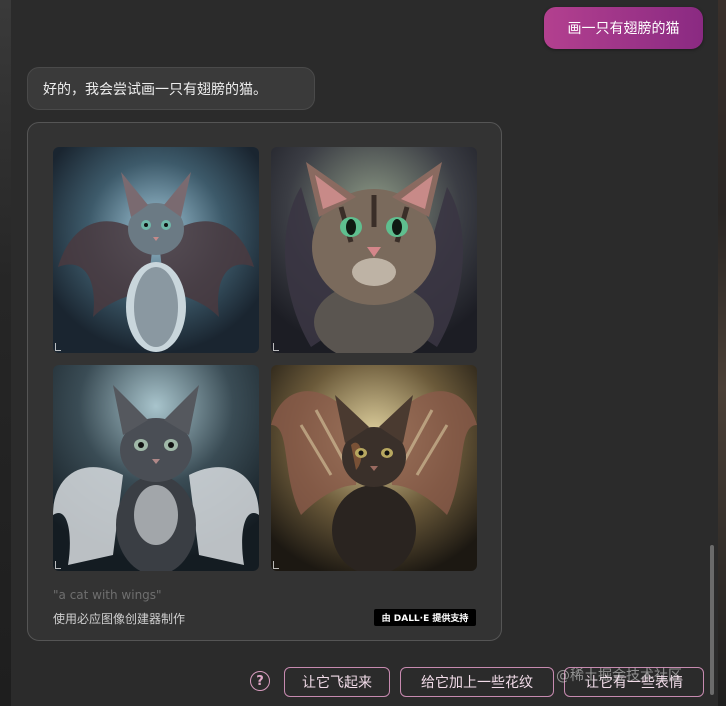  Describe the element at coordinates (712, 620) in the screenshot. I see `scrollbar-thumb` at that location.